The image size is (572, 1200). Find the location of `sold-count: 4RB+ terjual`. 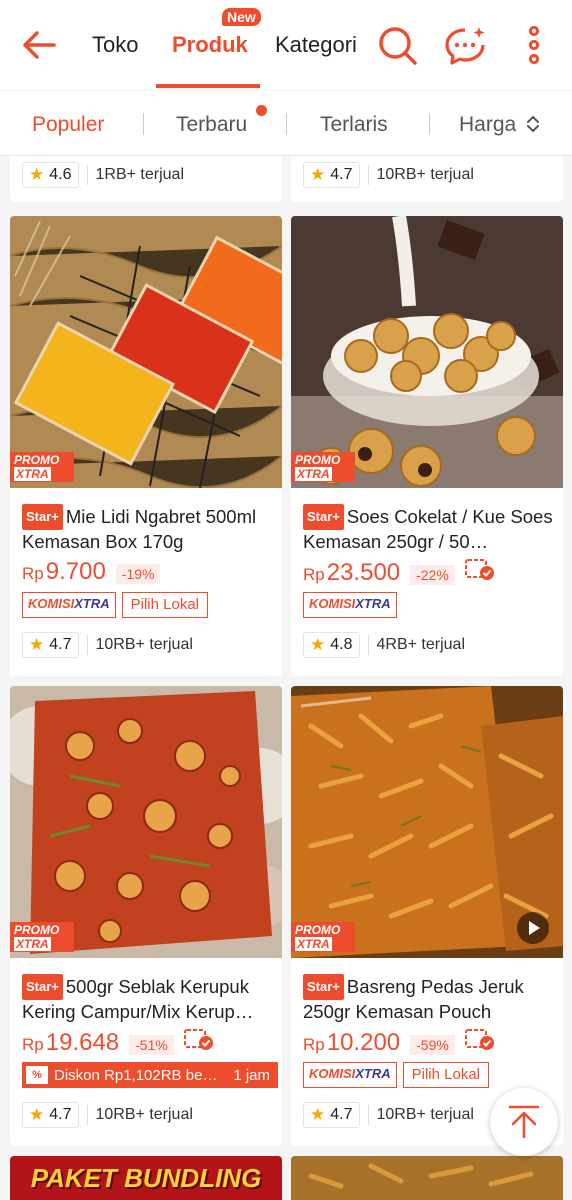

sold-count: 4RB+ terjual is located at coordinates (421, 644).